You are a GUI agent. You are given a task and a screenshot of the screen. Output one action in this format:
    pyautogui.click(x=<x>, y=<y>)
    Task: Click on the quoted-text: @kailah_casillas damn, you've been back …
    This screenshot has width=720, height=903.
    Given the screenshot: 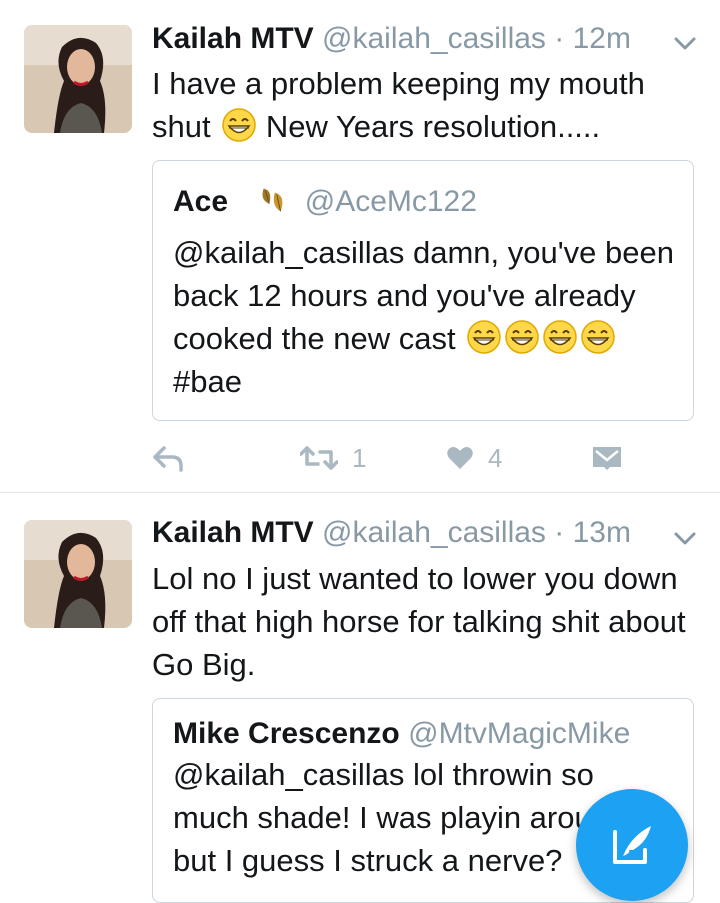 What is the action you would take?
    pyautogui.click(x=428, y=317)
    